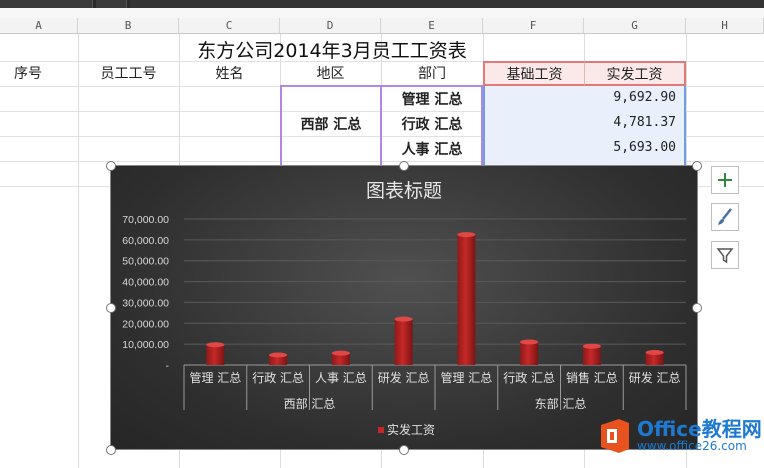  I want to click on salary-cell: 5,693.00, so click(635, 147).